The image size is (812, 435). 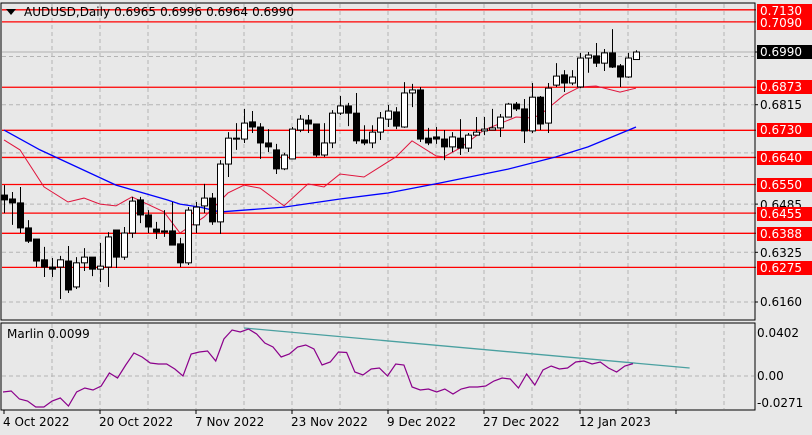 I want to click on level-label: 0.6640, so click(x=784, y=158).